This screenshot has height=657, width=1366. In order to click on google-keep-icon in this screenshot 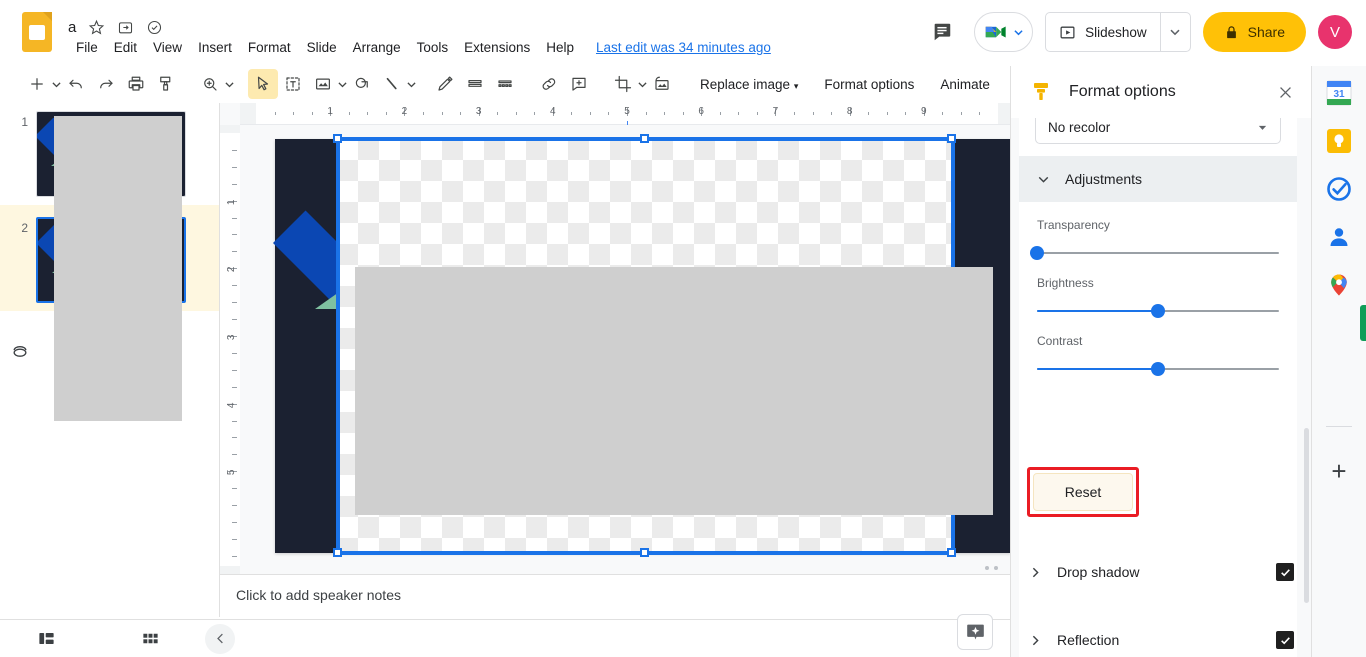, I will do `click(1339, 141)`.